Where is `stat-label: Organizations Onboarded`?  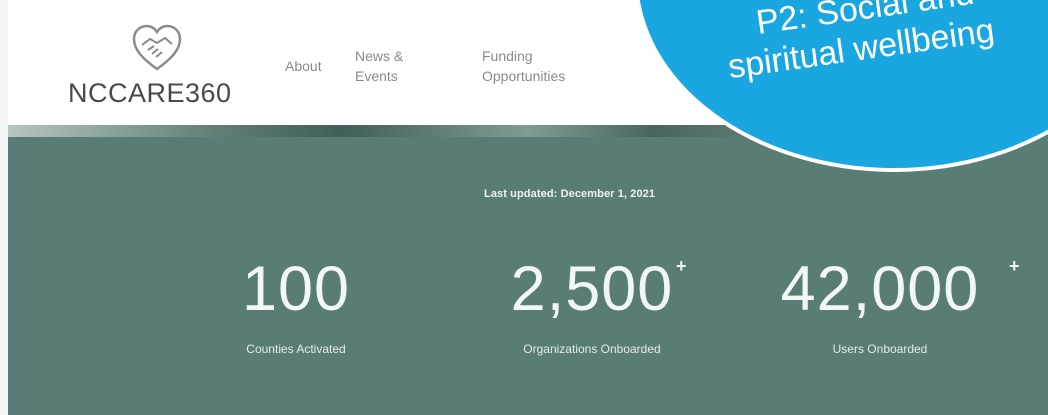 stat-label: Organizations Onboarded is located at coordinates (592, 349).